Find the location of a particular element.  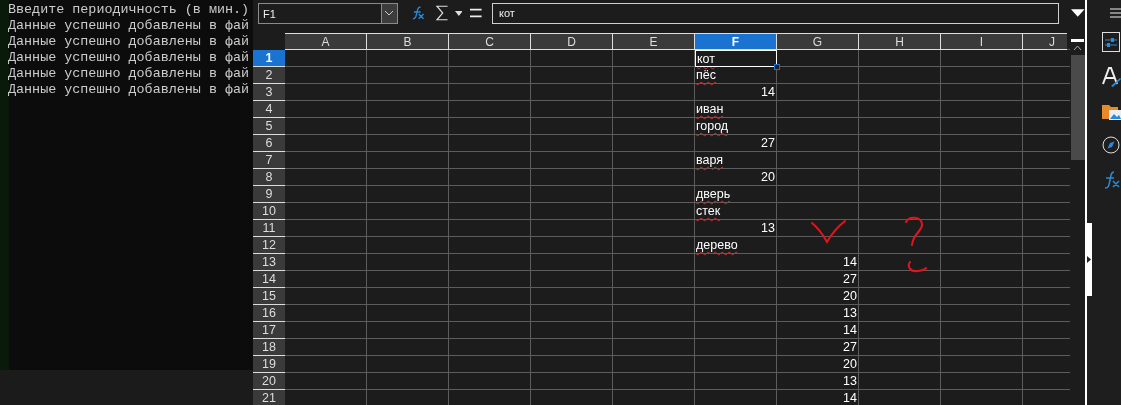

scribble-drawing is located at coordinates (916, 267).